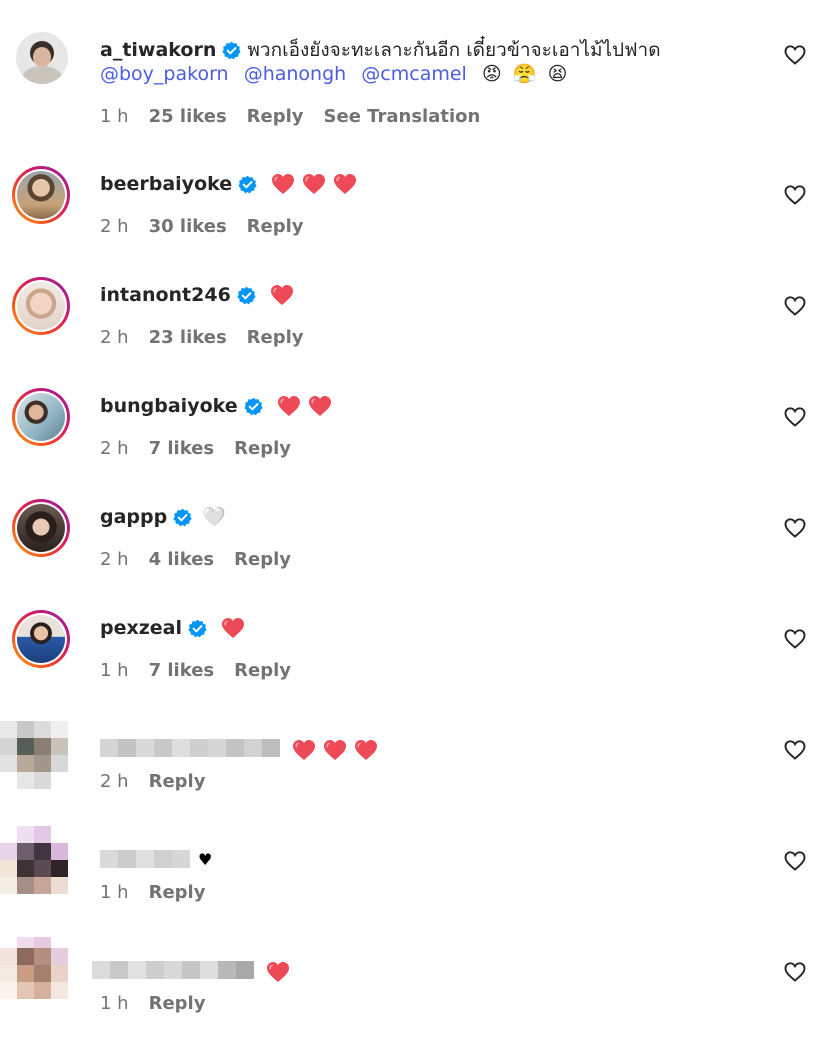 The image size is (820, 1054). What do you see at coordinates (165, 295) in the screenshot?
I see `username: intanont246` at bounding box center [165, 295].